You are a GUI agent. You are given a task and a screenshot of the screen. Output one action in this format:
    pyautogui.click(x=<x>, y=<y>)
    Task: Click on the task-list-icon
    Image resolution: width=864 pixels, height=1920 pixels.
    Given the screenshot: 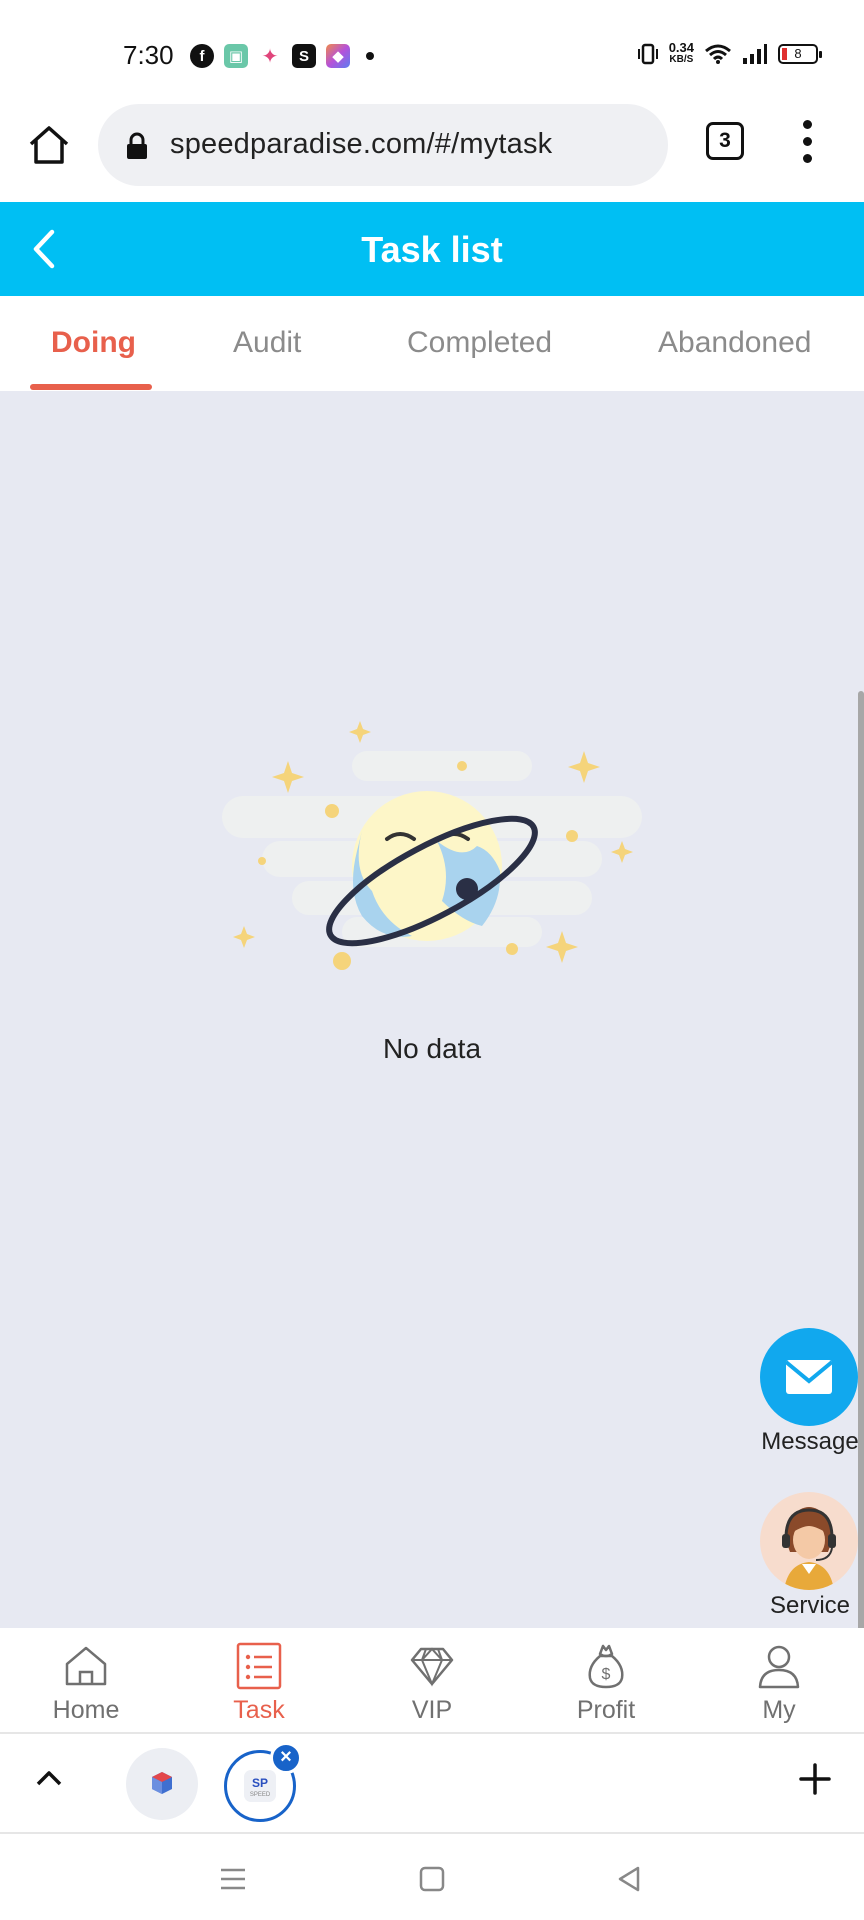 What is the action you would take?
    pyautogui.click(x=259, y=1666)
    